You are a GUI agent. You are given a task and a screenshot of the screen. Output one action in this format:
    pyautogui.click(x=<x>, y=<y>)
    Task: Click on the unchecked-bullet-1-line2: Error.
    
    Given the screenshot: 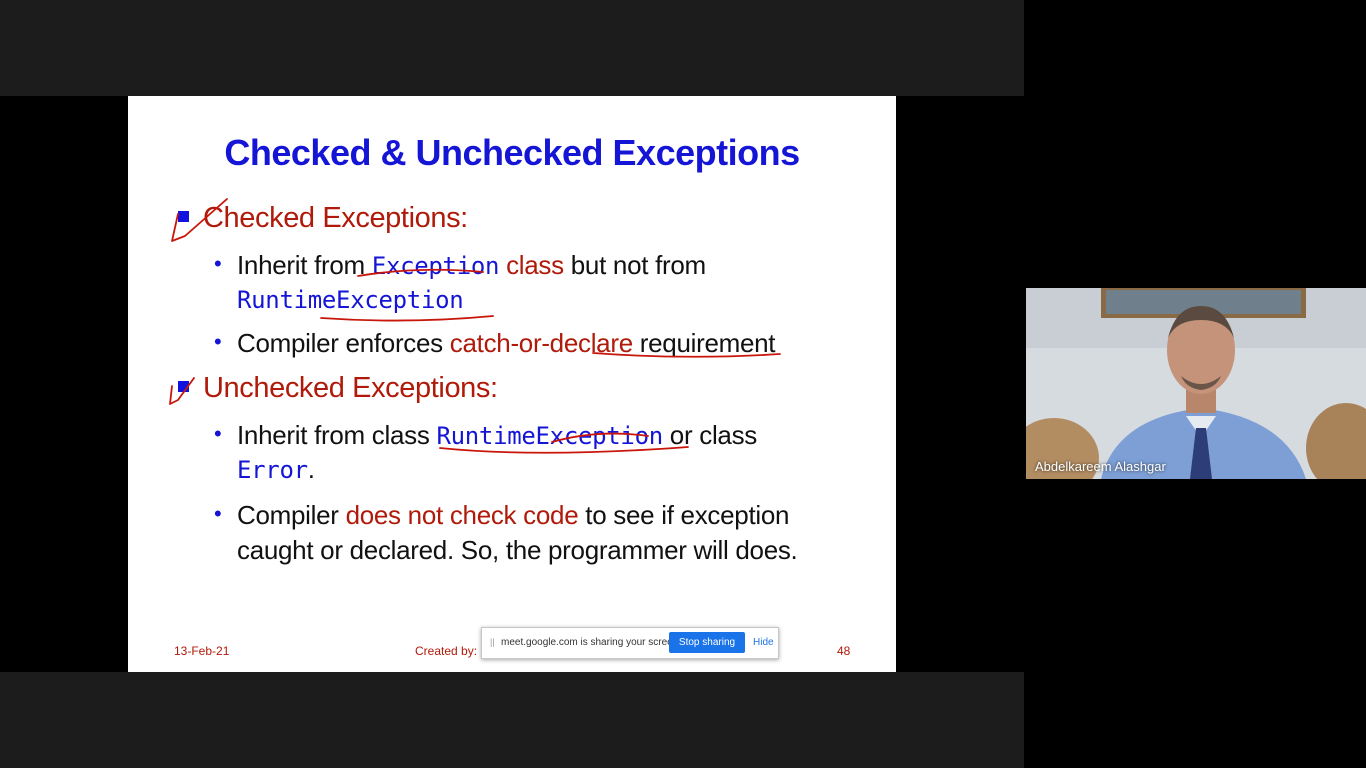 What is the action you would take?
    pyautogui.click(x=276, y=469)
    